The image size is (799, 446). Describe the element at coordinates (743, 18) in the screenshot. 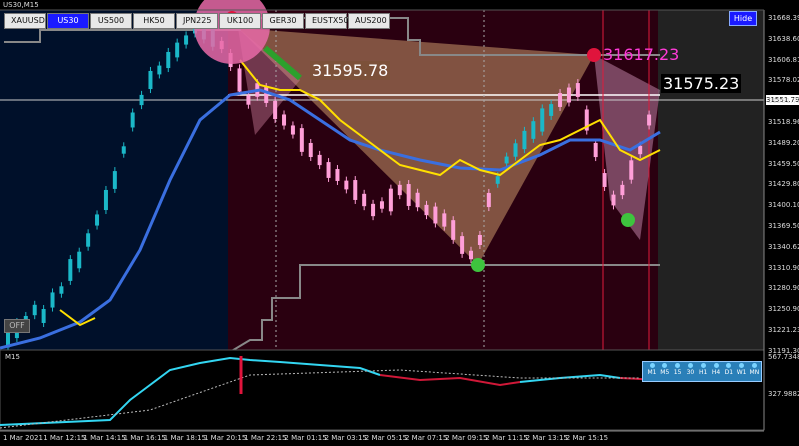

I see `hide-button: Hide` at that location.